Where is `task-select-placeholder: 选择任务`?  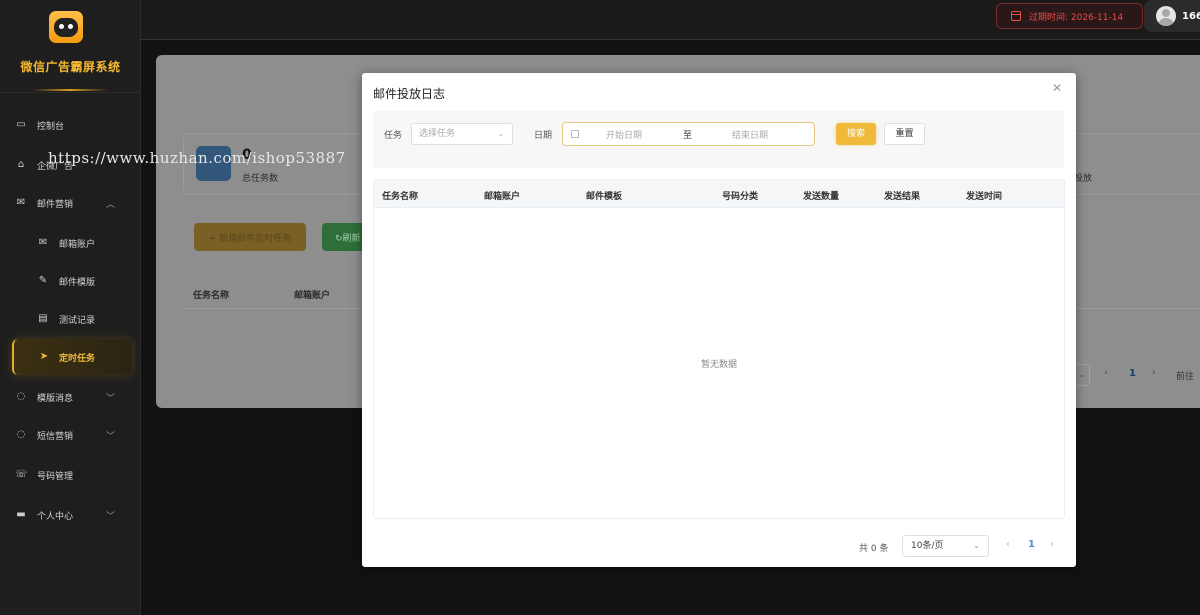 task-select-placeholder: 选择任务 is located at coordinates (437, 134).